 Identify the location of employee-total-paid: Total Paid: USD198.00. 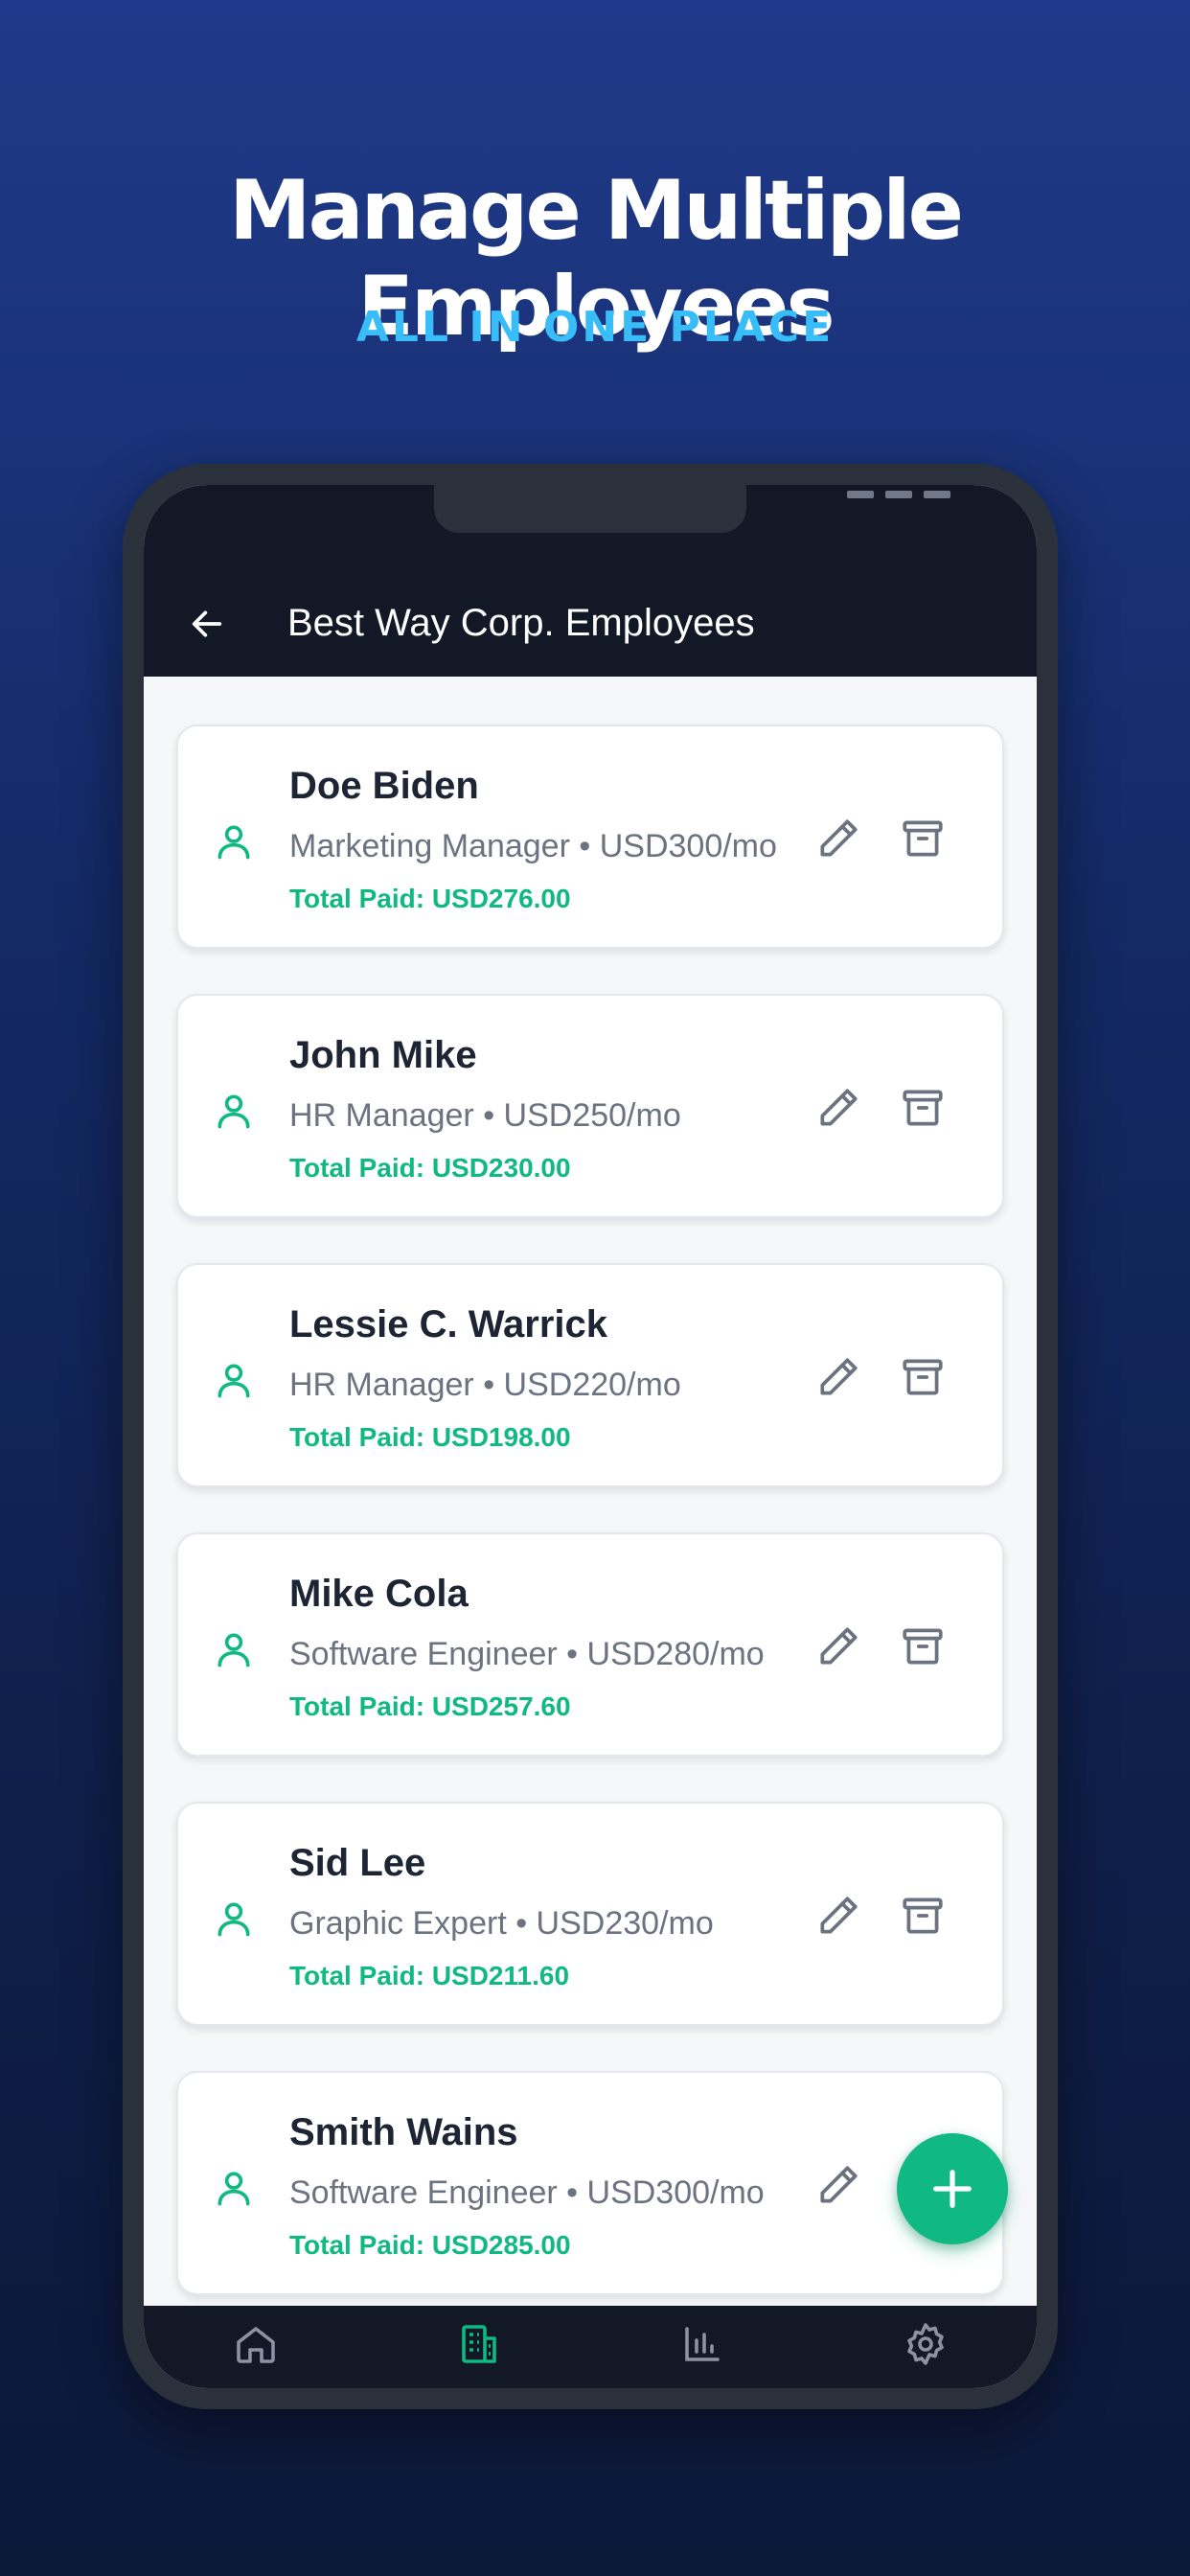
(430, 1437).